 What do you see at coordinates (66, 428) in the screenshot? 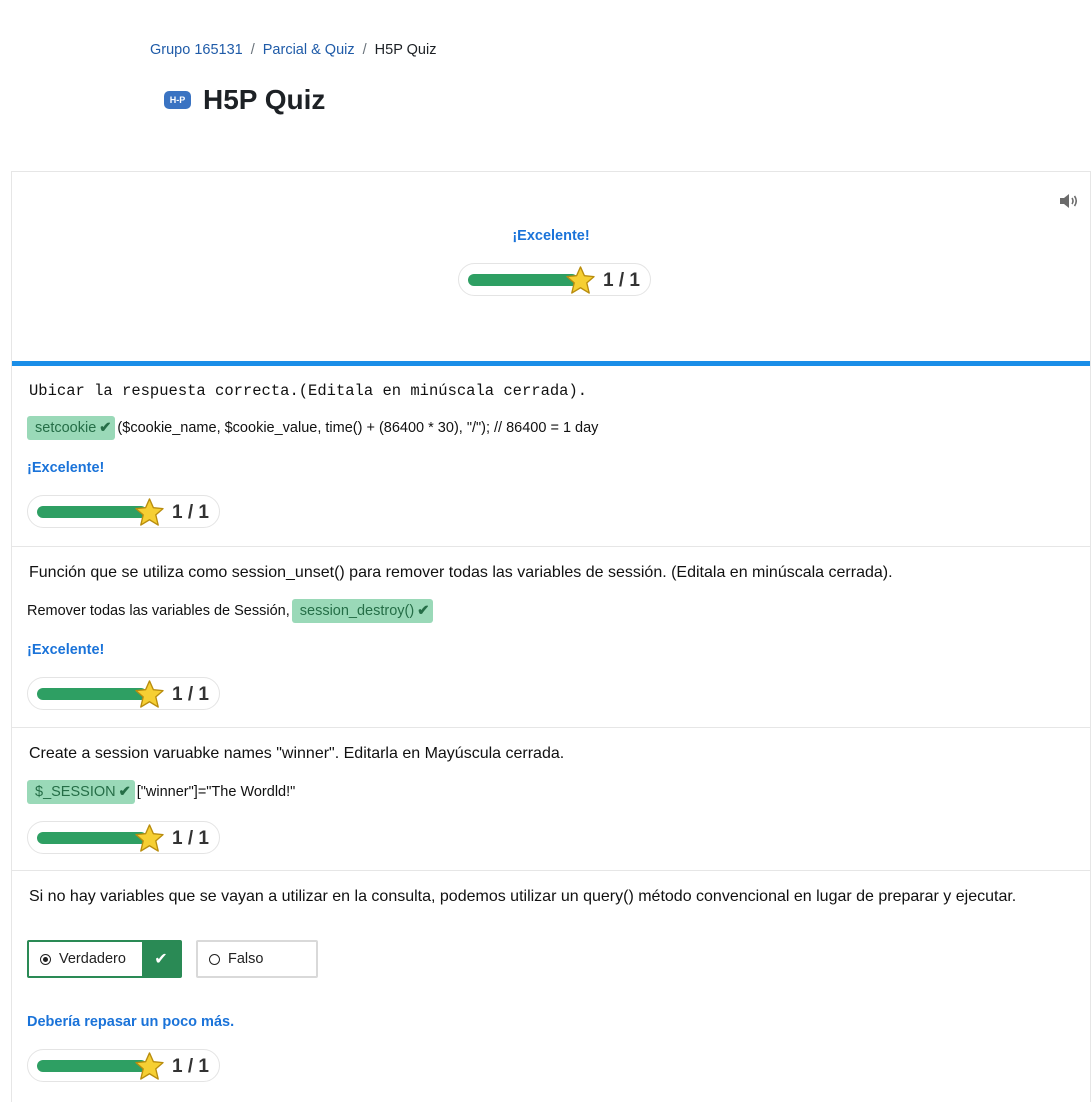
I see `answer-text: setcookie` at bounding box center [66, 428].